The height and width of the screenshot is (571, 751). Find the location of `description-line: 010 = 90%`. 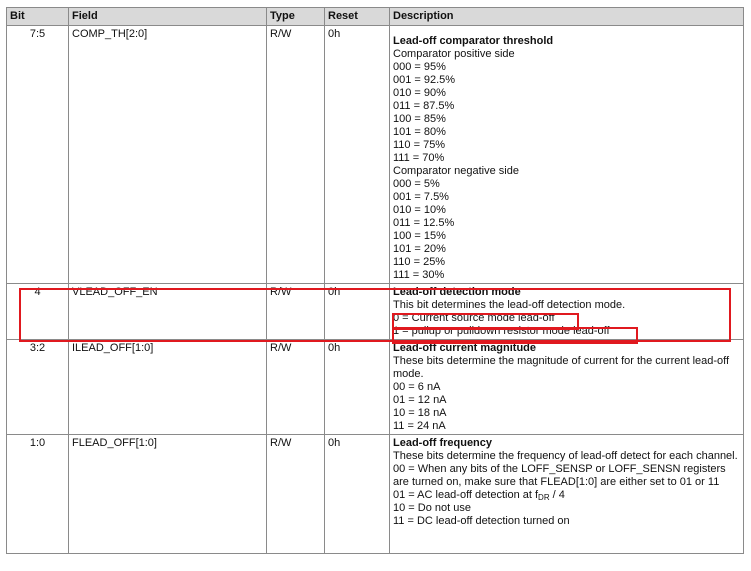

description-line: 010 = 90% is located at coordinates (419, 93).